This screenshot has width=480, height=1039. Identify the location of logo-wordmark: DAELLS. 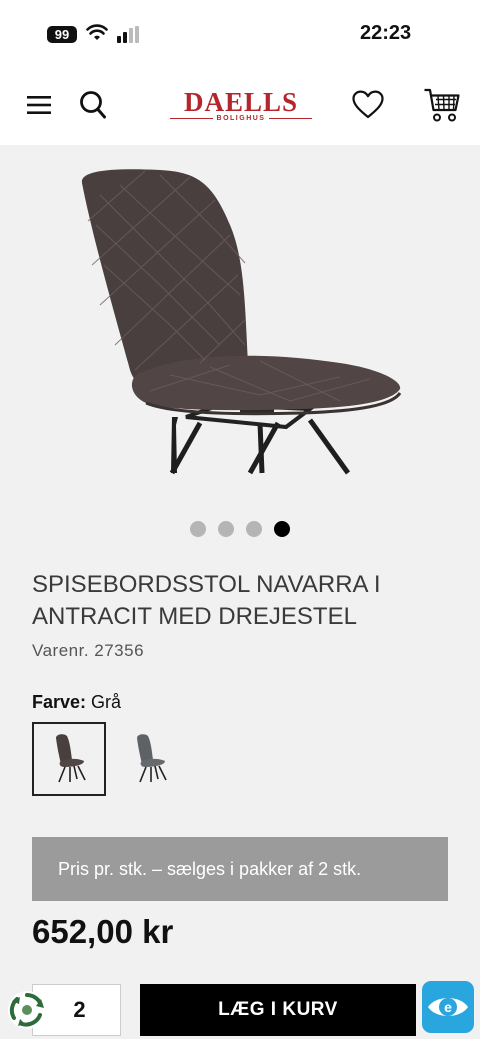
(241, 102).